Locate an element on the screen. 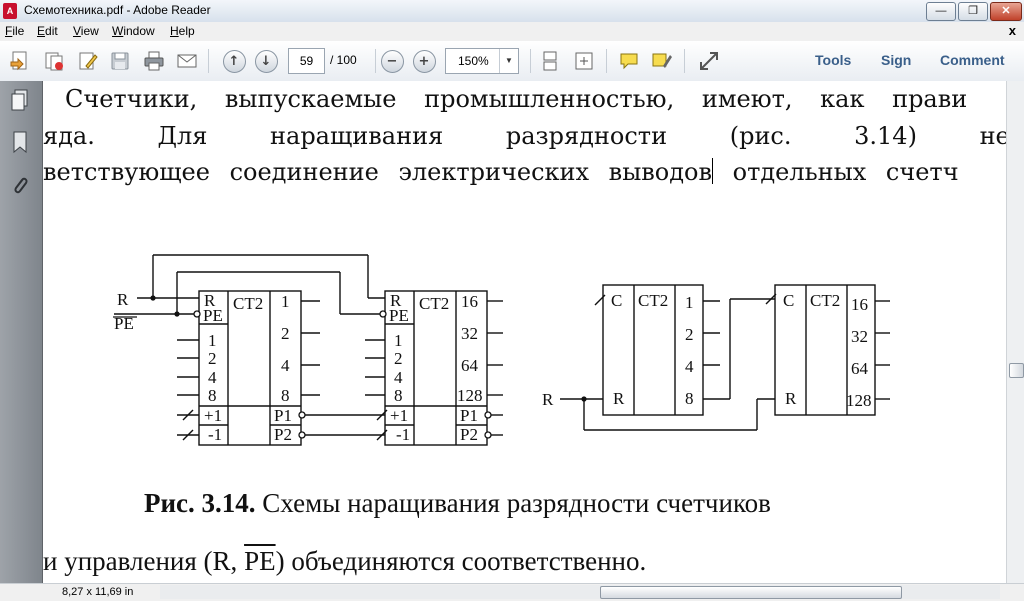  edit-document-icon is located at coordinates (88, 61).